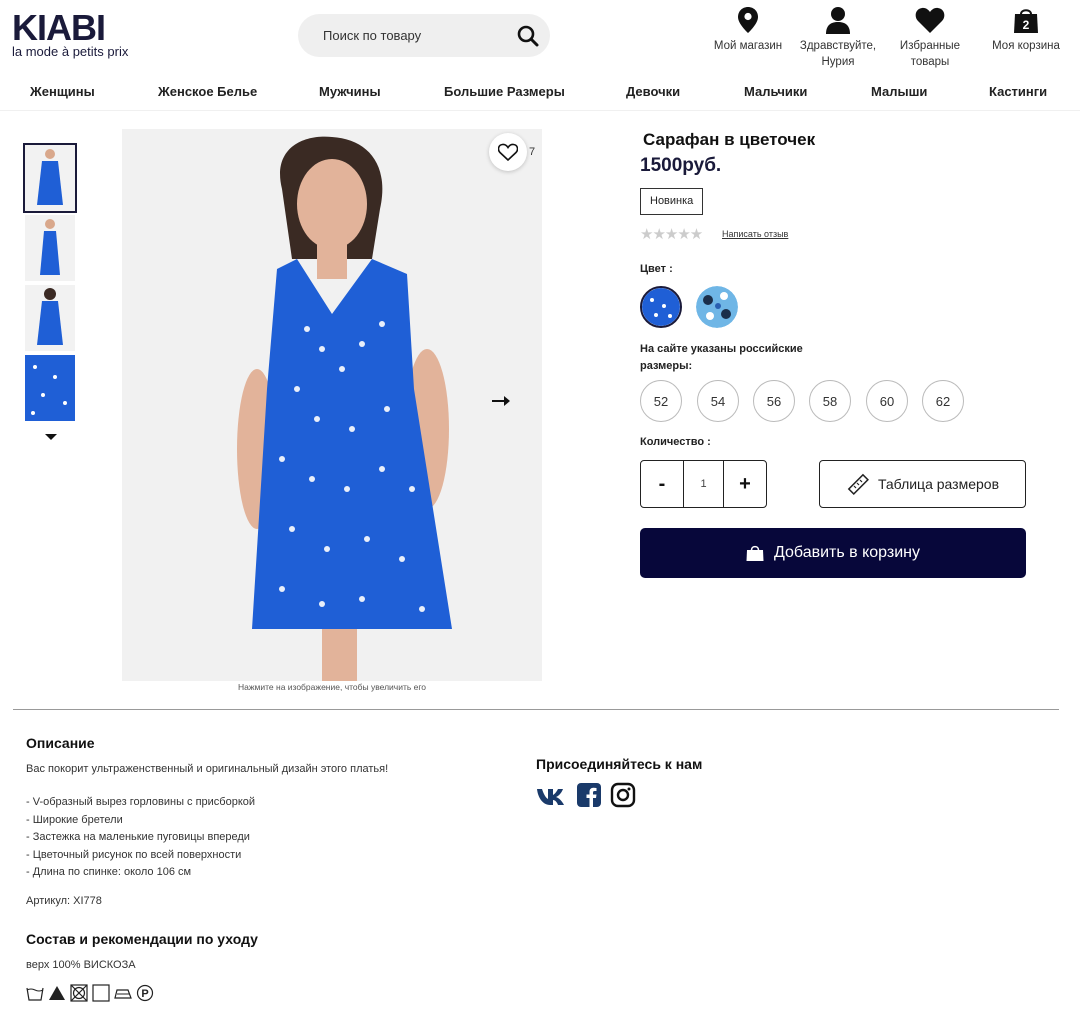 The width and height of the screenshot is (1080, 1017). I want to click on user-icon, so click(838, 20).